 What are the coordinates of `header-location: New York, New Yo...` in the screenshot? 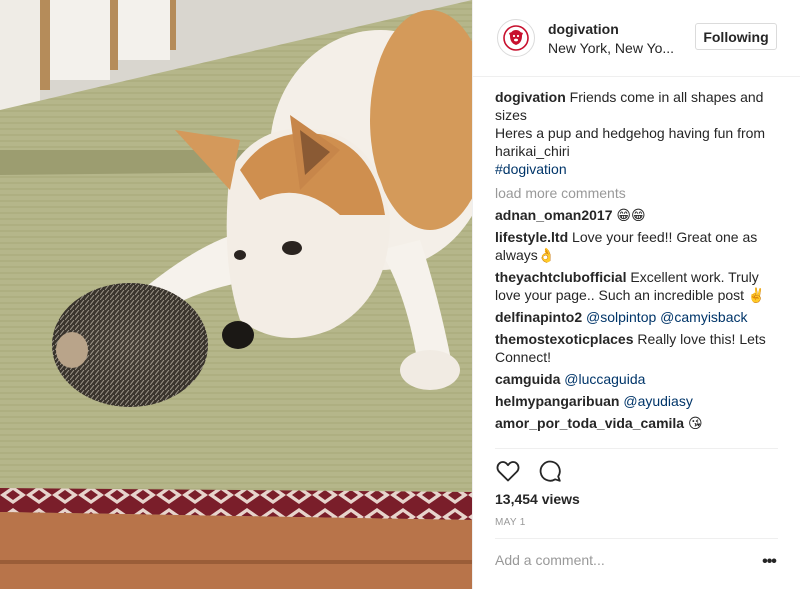 It's located at (611, 48).